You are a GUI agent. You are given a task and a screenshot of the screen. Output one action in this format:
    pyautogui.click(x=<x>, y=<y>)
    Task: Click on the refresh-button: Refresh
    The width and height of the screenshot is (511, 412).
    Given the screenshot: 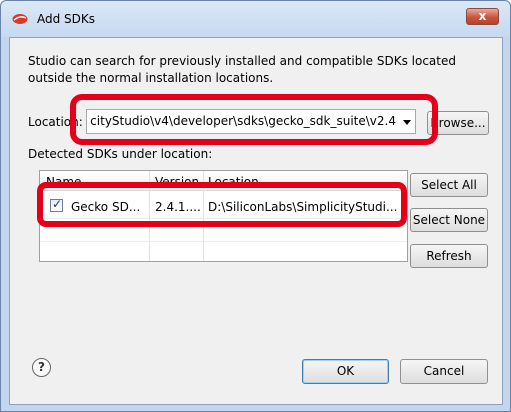 What is the action you would take?
    pyautogui.click(x=449, y=256)
    